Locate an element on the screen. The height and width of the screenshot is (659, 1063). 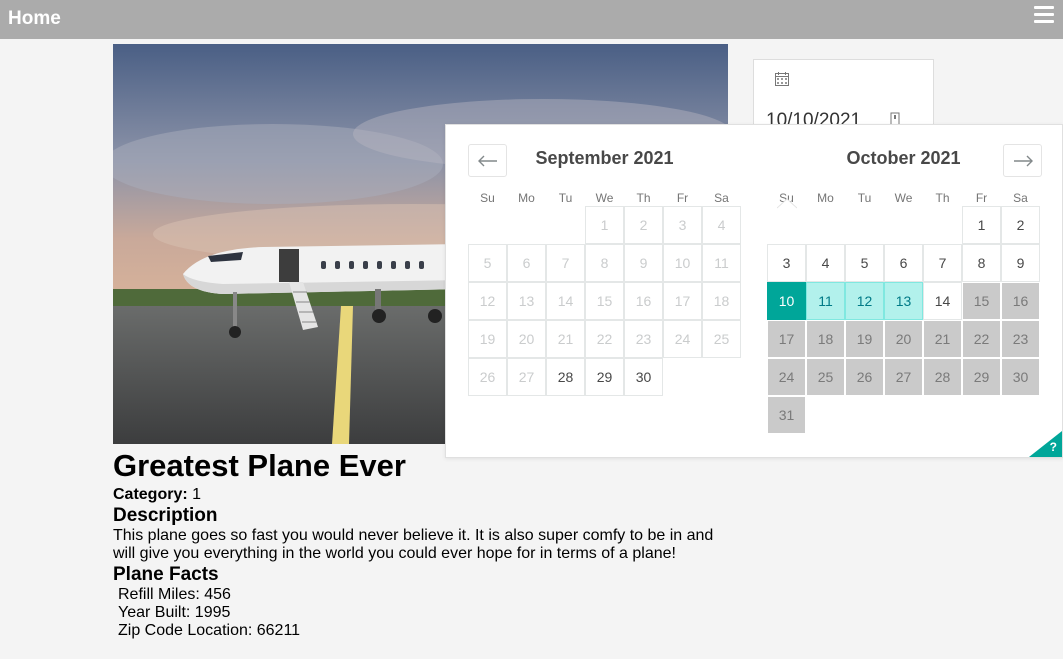
home-link: Home is located at coordinates (34, 19).